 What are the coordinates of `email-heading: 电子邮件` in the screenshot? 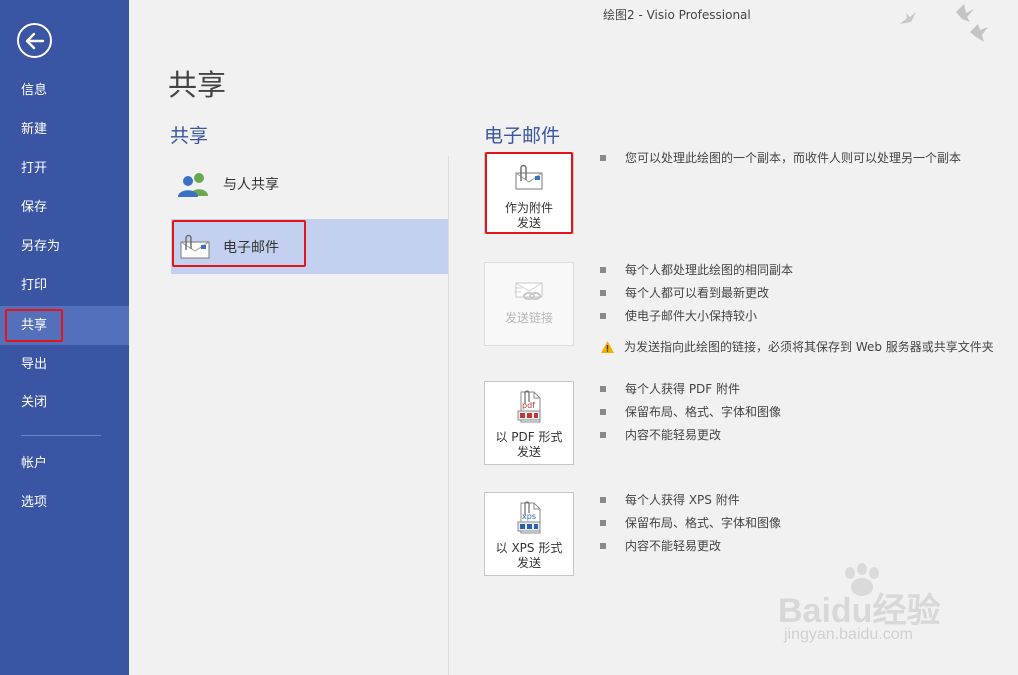 It's located at (522, 136).